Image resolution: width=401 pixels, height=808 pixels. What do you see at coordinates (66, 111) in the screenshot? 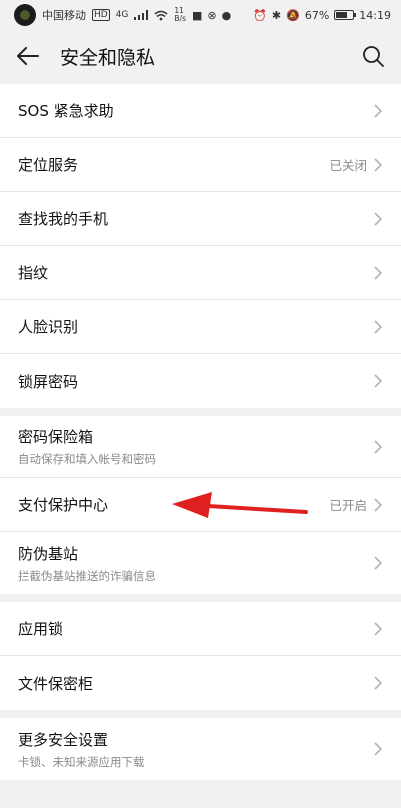
I see `row-label: SOS 紧急求助` at bounding box center [66, 111].